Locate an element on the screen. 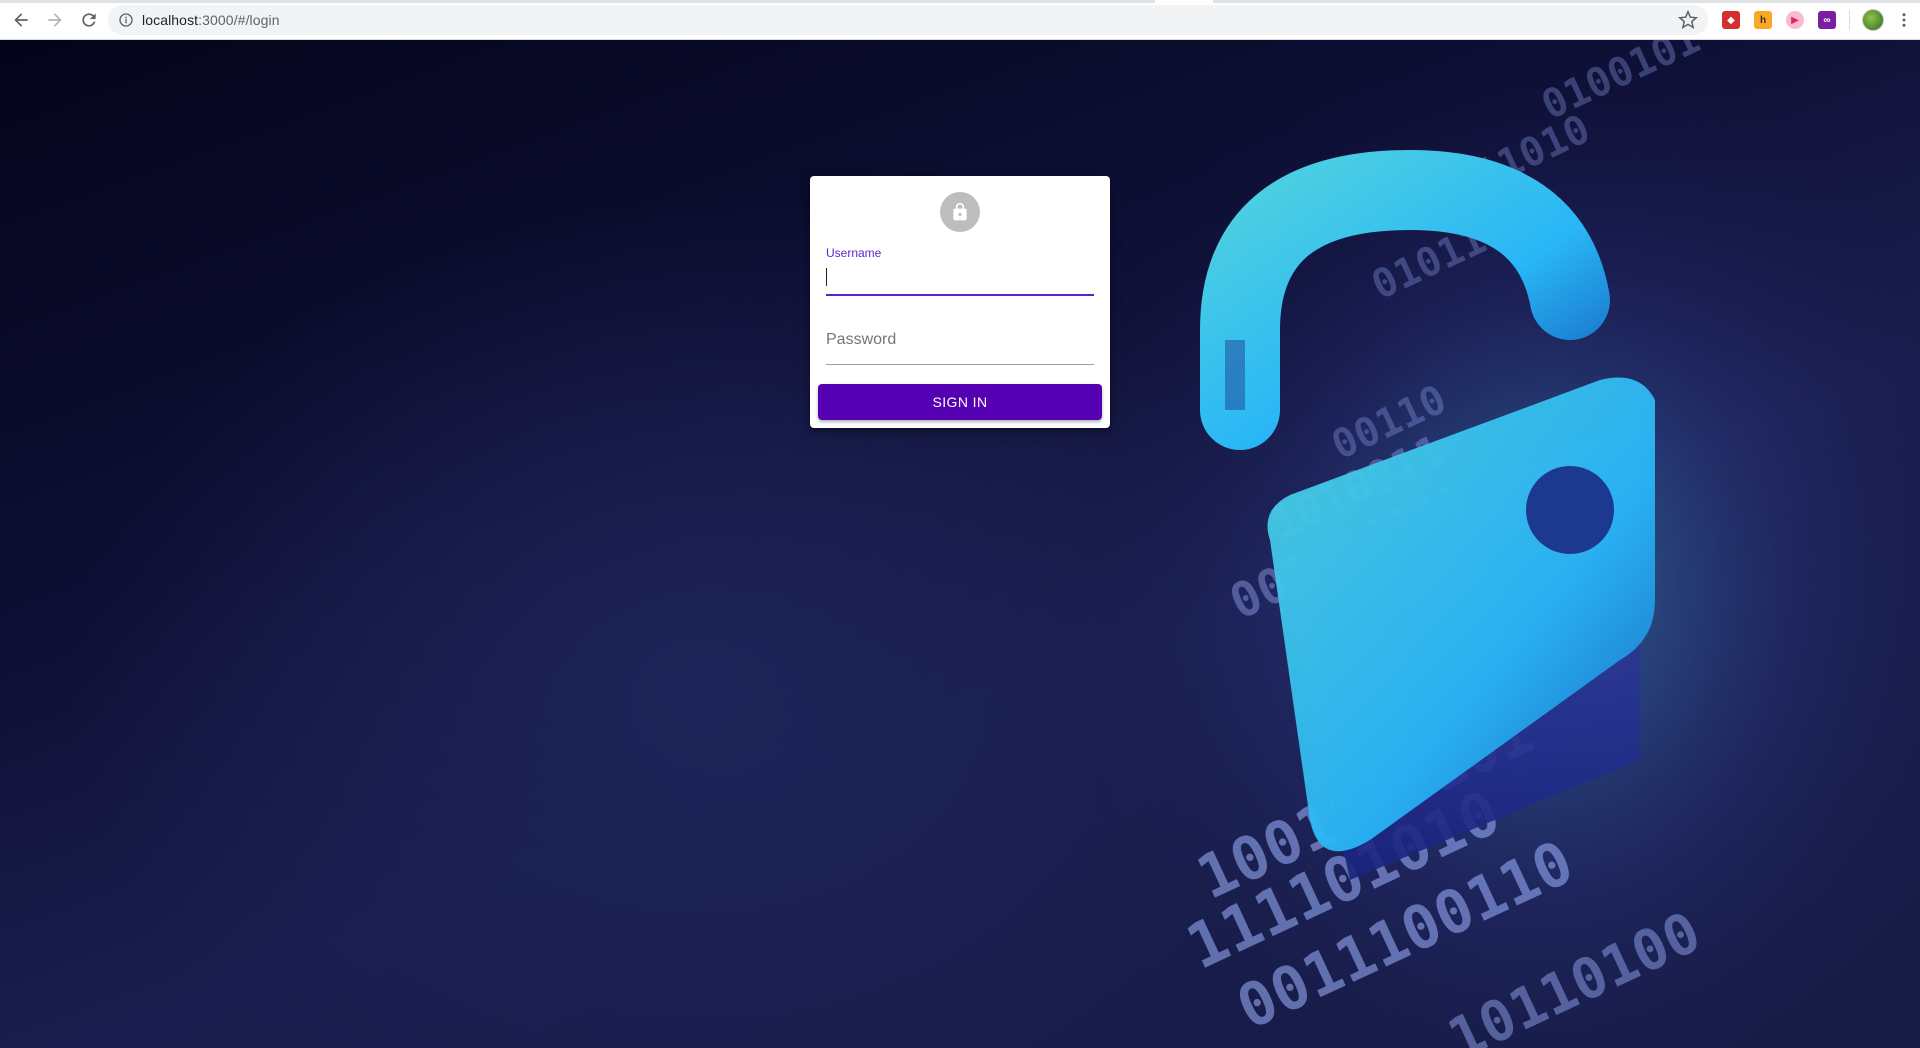 The width and height of the screenshot is (1920, 1048). username-input is located at coordinates (960, 278).